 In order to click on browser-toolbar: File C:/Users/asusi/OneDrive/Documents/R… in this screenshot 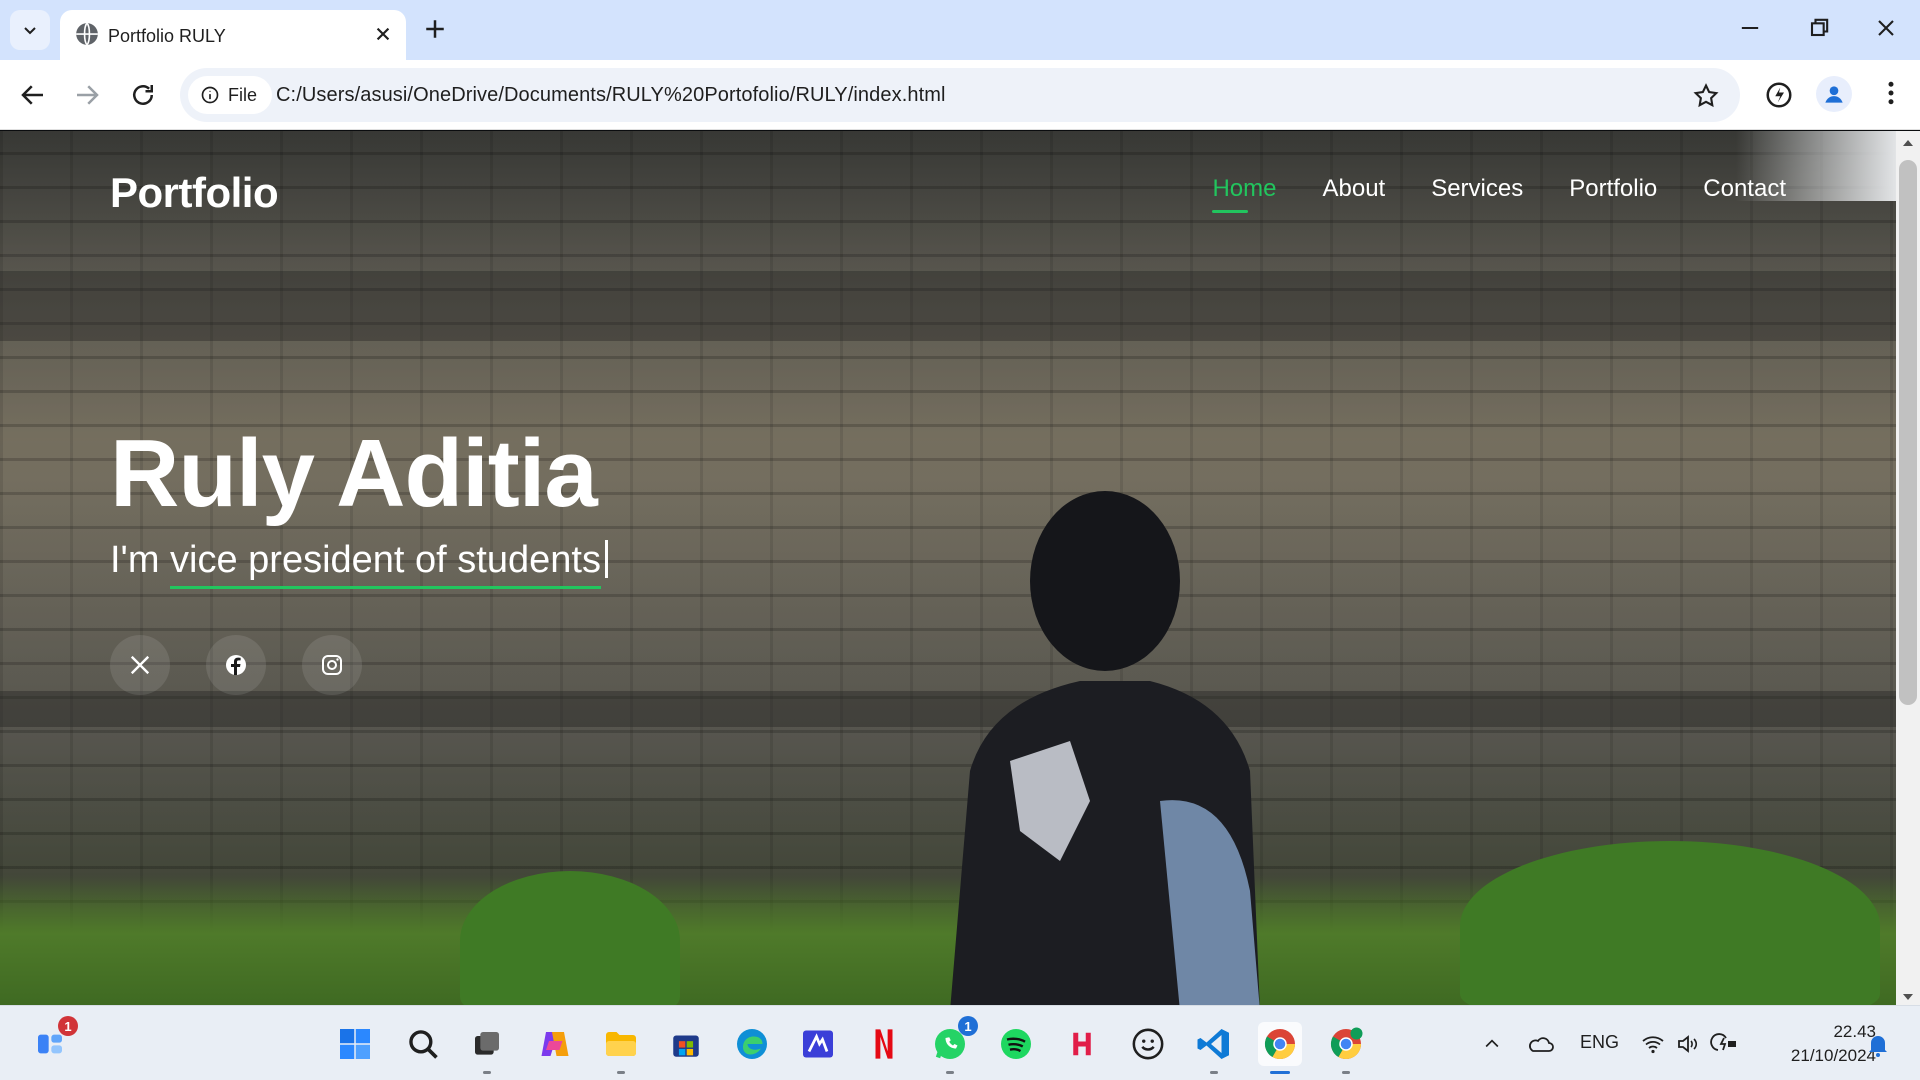, I will do `click(960, 95)`.